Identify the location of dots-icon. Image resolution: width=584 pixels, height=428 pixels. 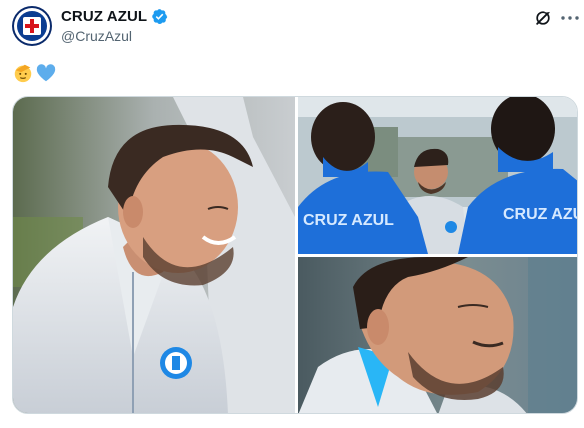
(570, 18).